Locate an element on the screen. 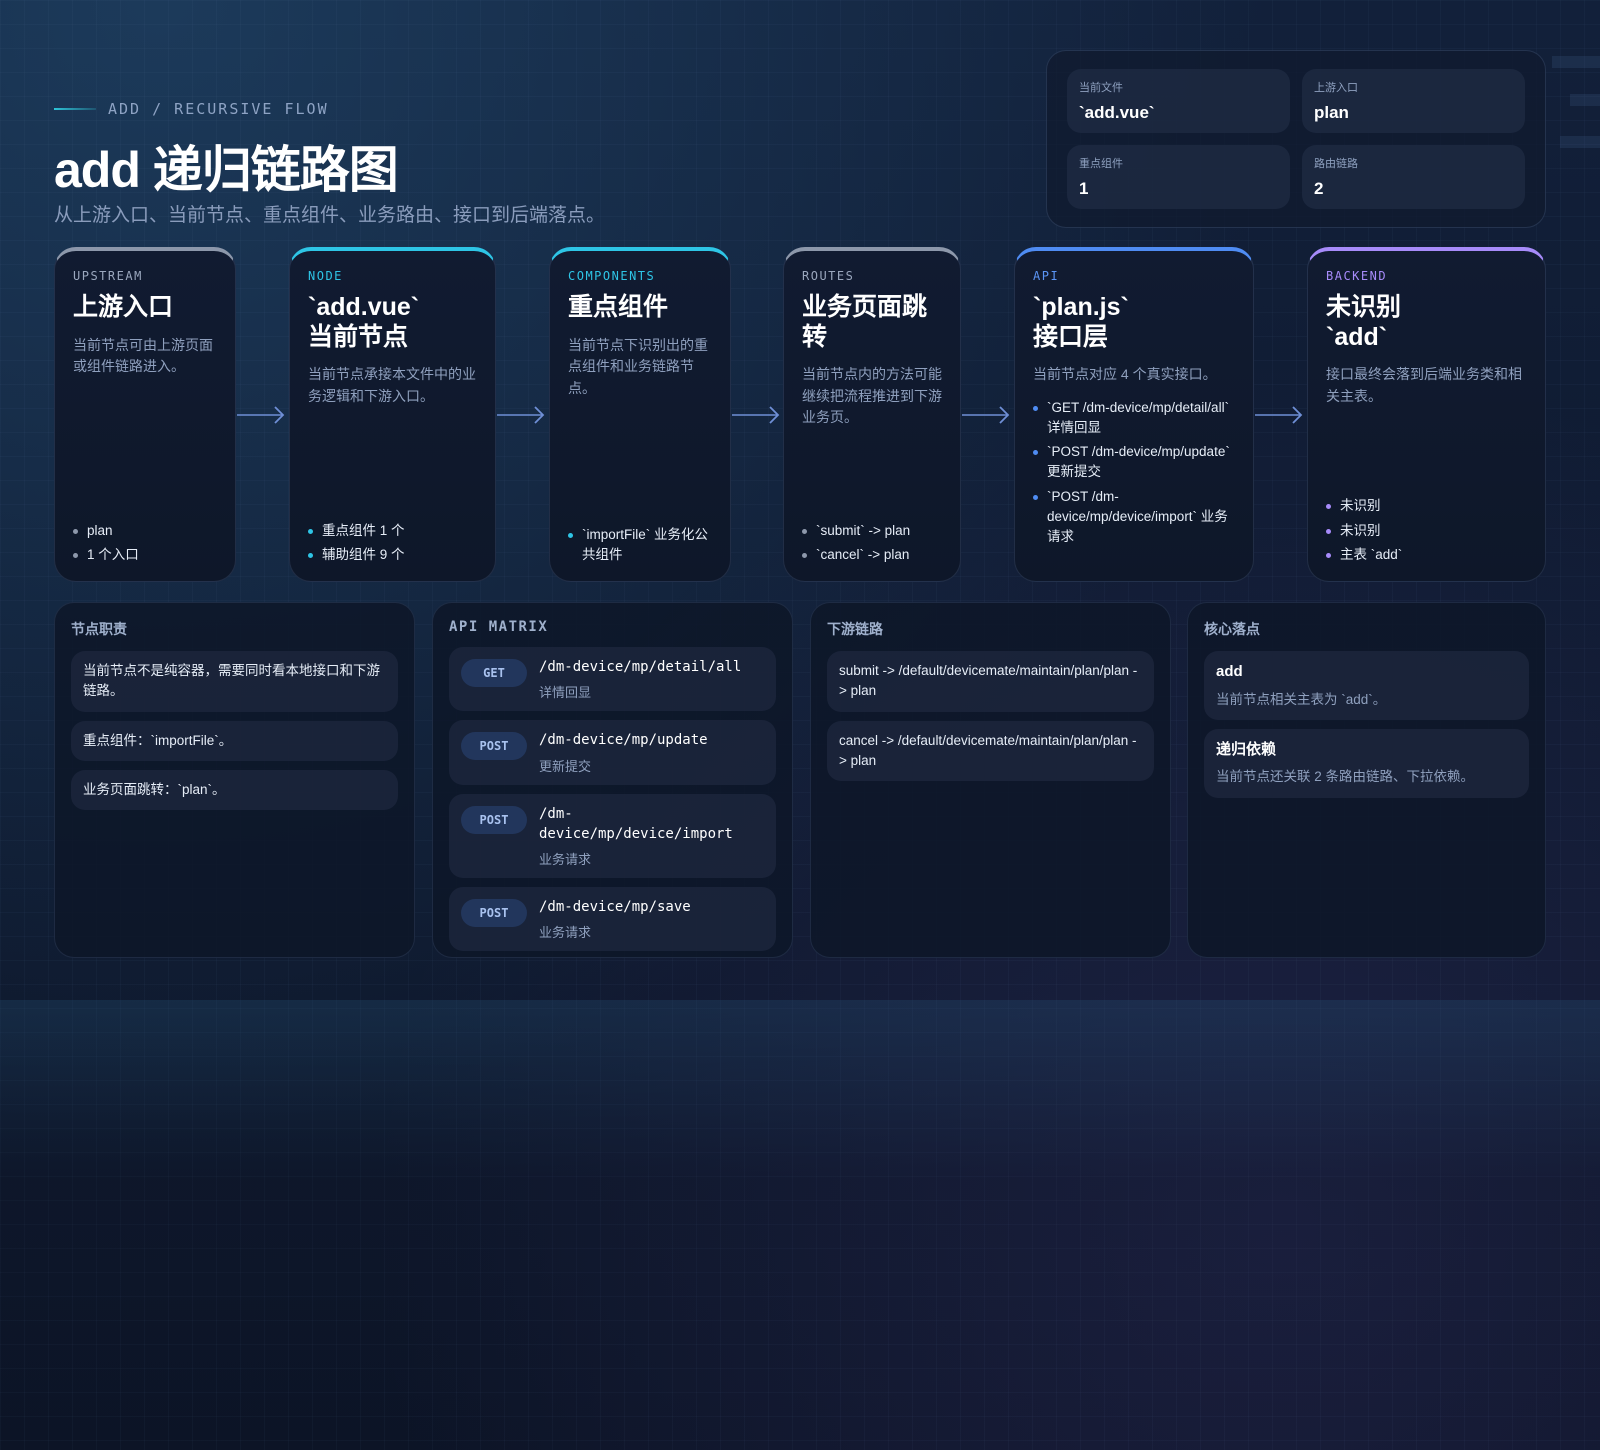 The image size is (1600, 1450). card-list: `importFile` 业务化公共组件 is located at coordinates (641, 543).